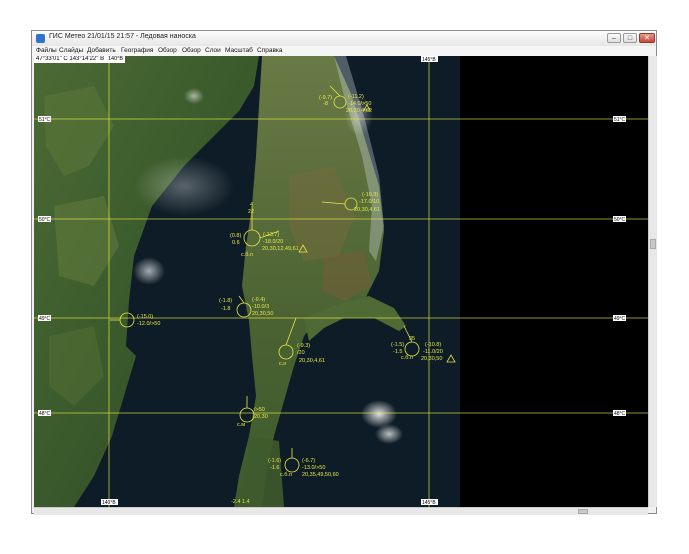 The image size is (689, 554). What do you see at coordinates (251, 212) in the screenshot?
I see `s3-top-1: 22` at bounding box center [251, 212].